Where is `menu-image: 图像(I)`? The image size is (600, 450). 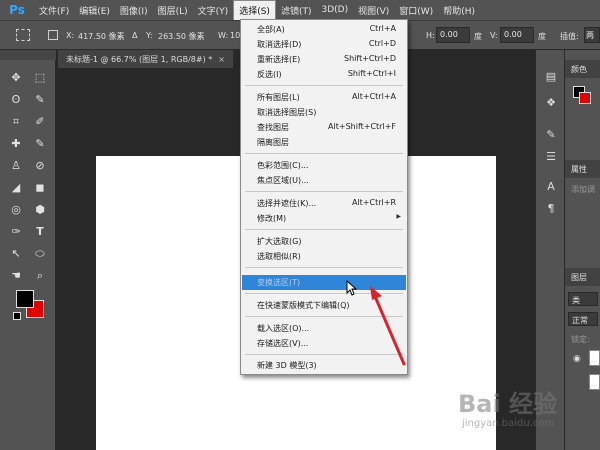 menu-image: 图像(I) is located at coordinates (134, 10).